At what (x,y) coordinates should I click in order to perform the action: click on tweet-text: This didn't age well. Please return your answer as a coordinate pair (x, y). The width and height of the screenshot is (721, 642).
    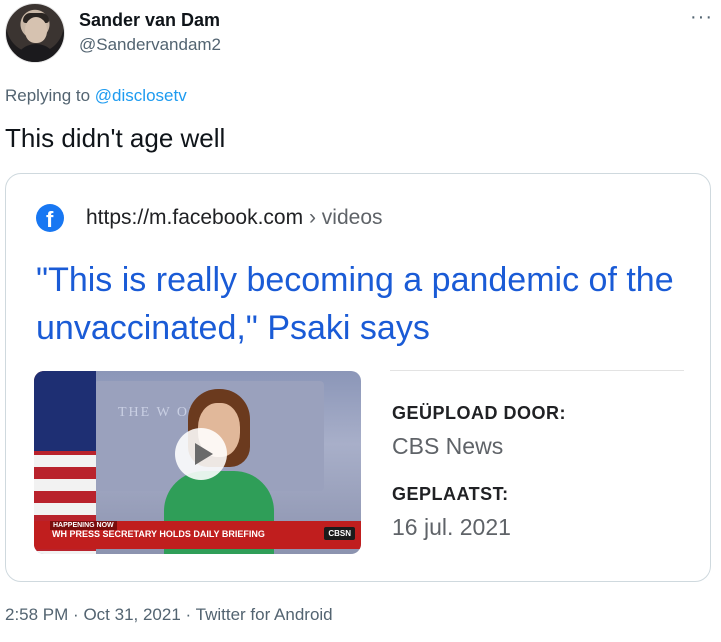
    Looking at the image, I should click on (115, 138).